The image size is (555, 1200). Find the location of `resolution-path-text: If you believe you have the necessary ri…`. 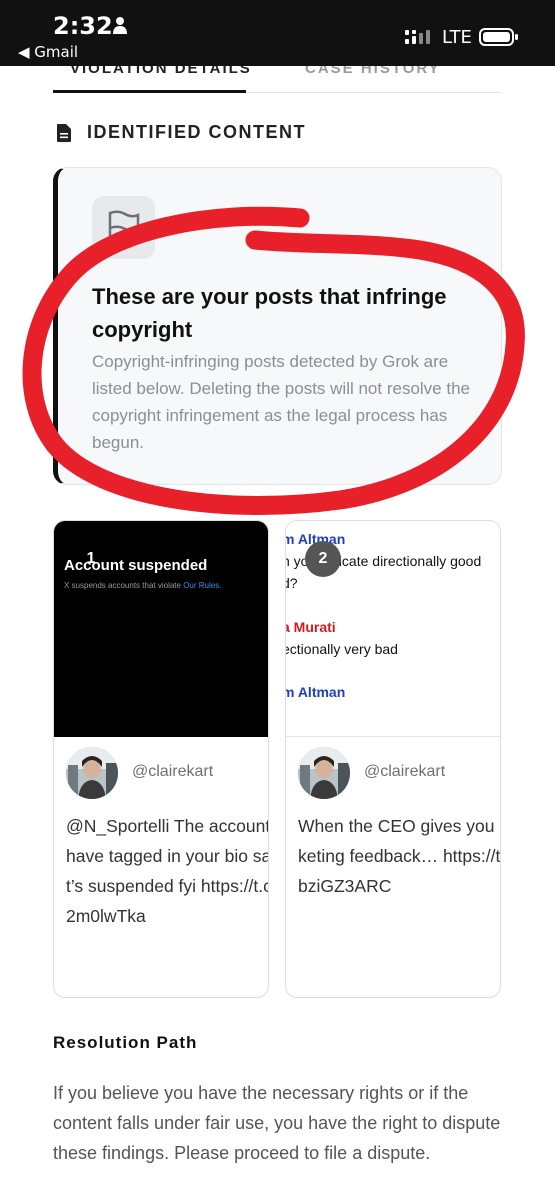

resolution-path-text: If you believe you have the necessary ri… is located at coordinates (277, 1123).